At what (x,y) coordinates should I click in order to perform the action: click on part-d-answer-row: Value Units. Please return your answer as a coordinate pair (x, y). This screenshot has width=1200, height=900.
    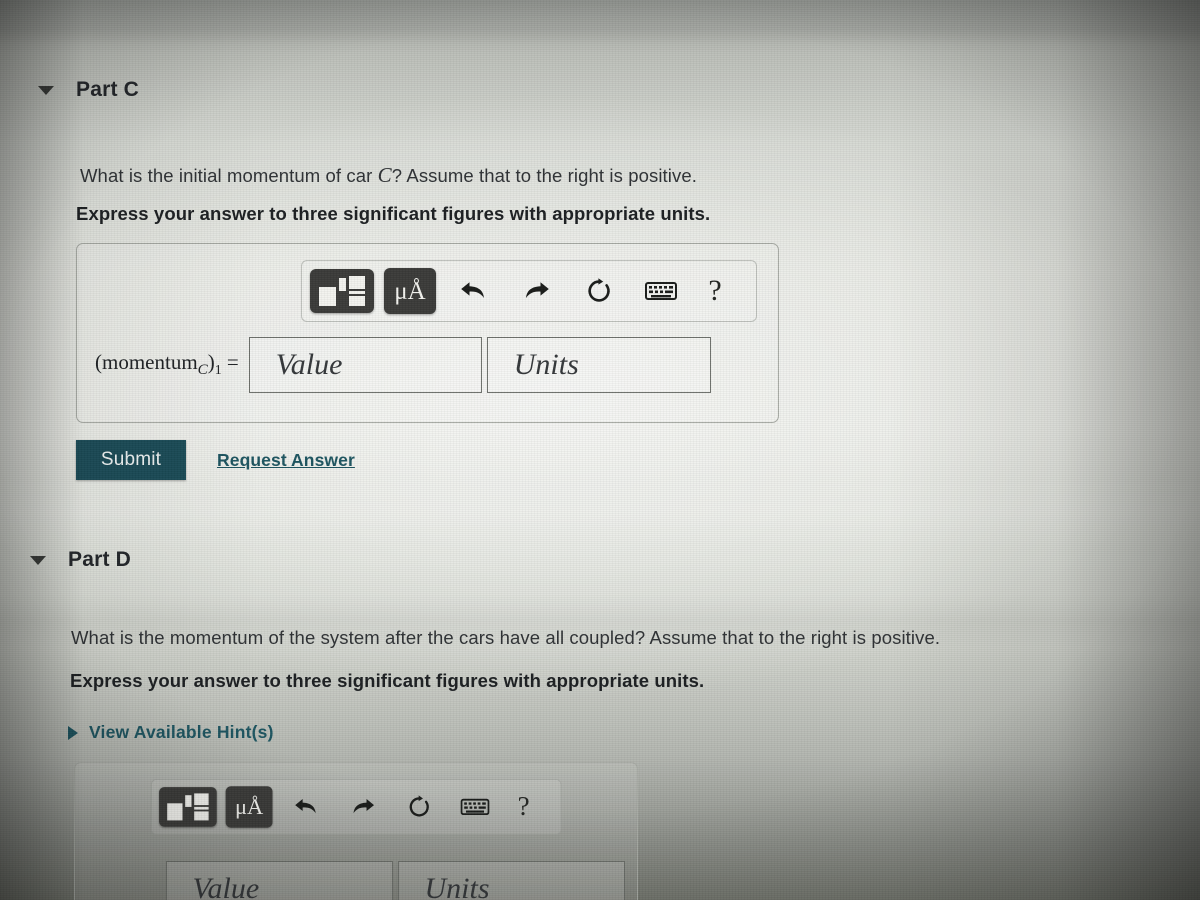
    Looking at the image, I should click on (358, 880).